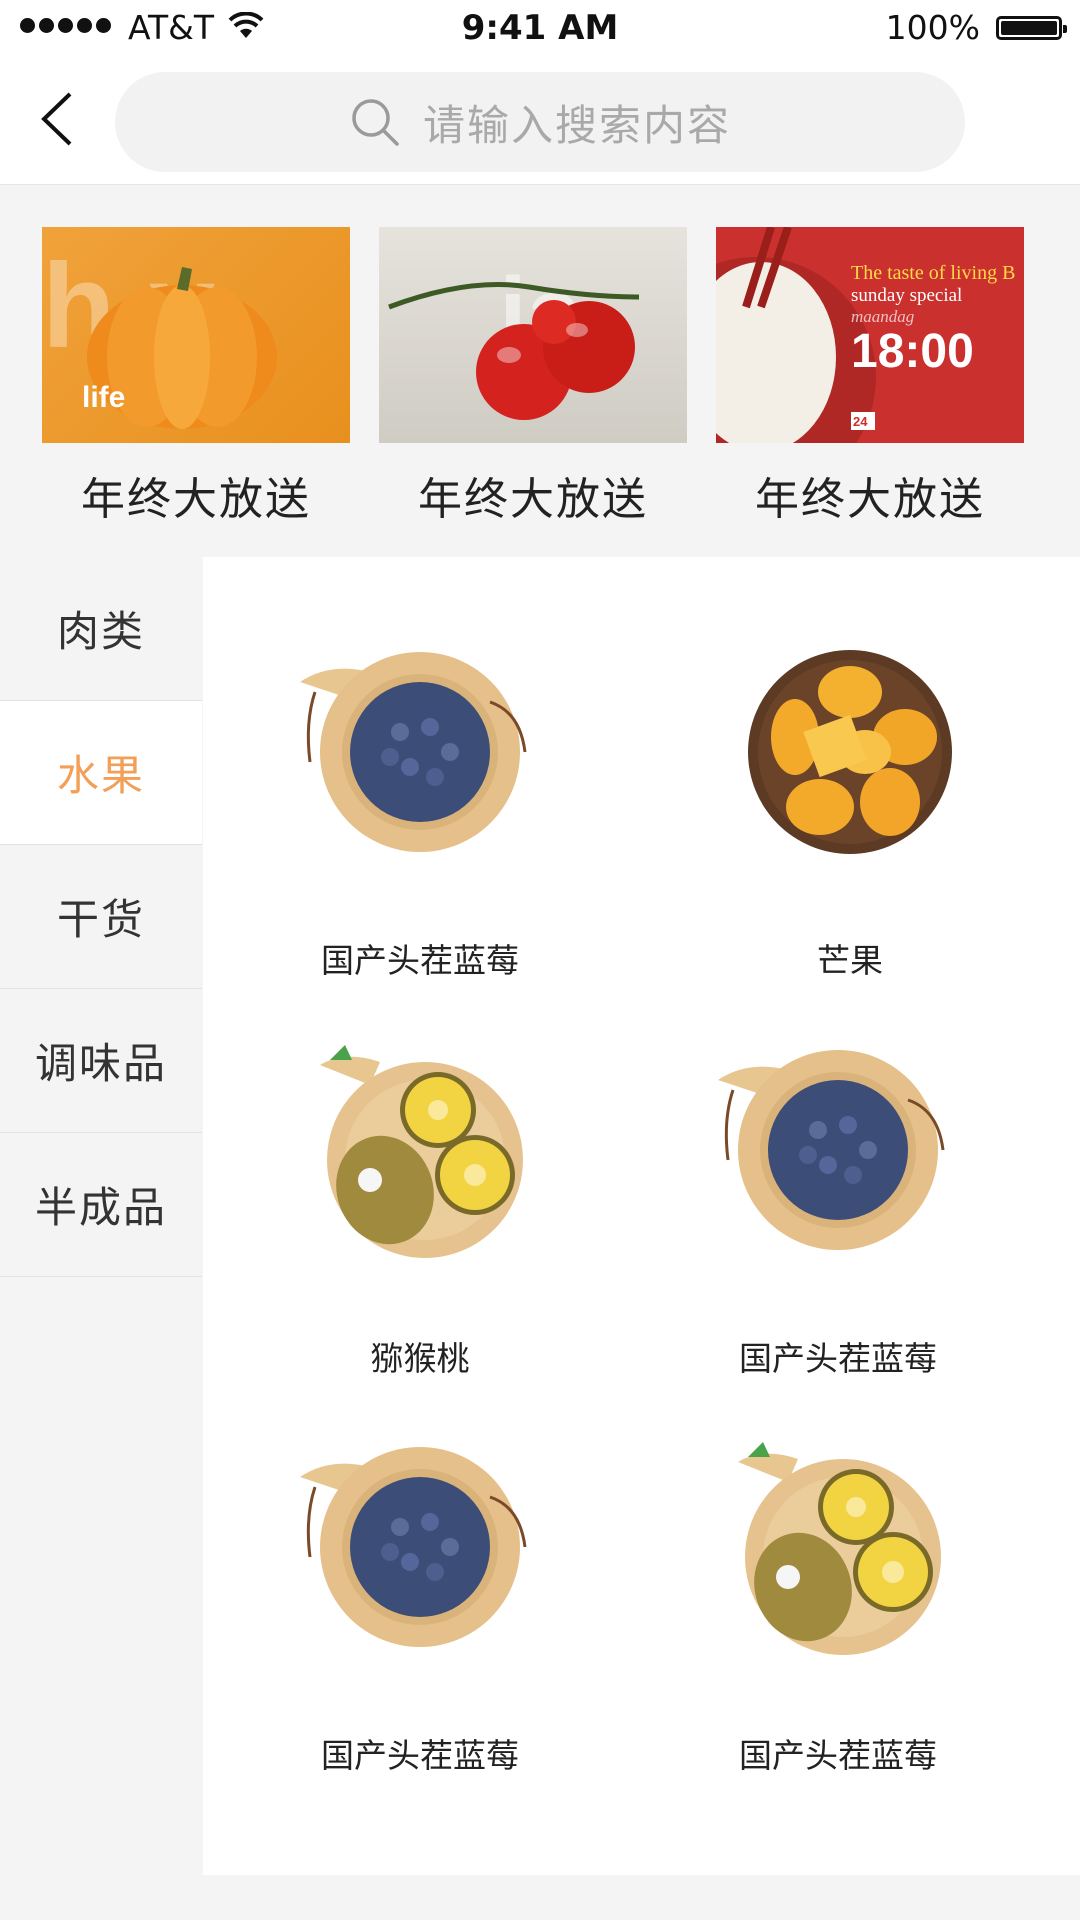 This screenshot has width=1080, height=1920. What do you see at coordinates (533, 335) in the screenshot?
I see `tomato-image: ia` at bounding box center [533, 335].